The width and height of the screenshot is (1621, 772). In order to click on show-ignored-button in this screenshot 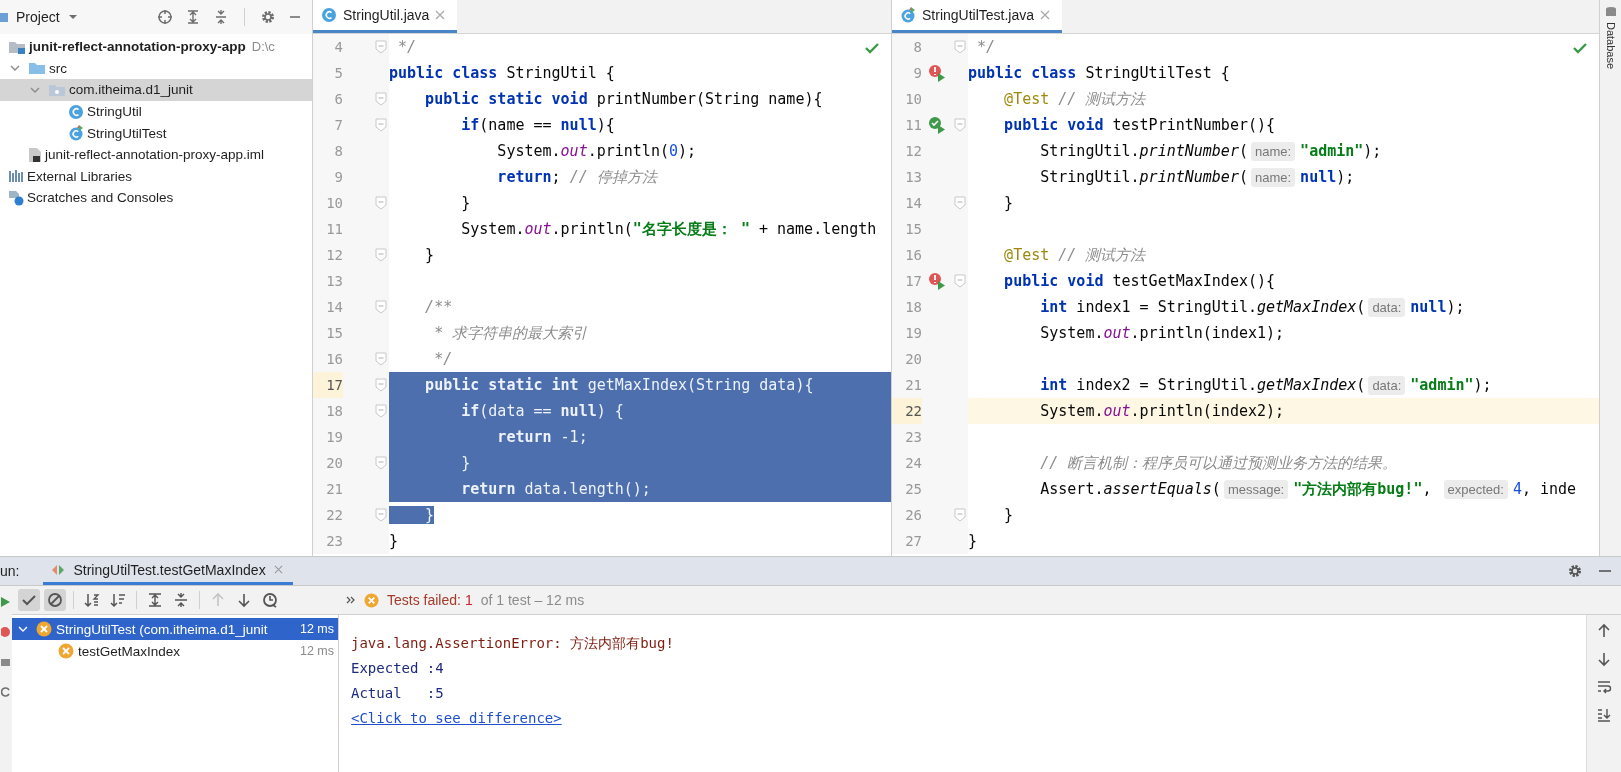, I will do `click(55, 600)`.